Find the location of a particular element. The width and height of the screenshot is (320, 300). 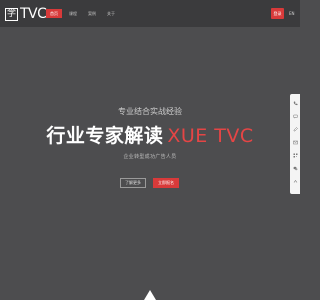

language-toggle: EN is located at coordinates (292, 13).